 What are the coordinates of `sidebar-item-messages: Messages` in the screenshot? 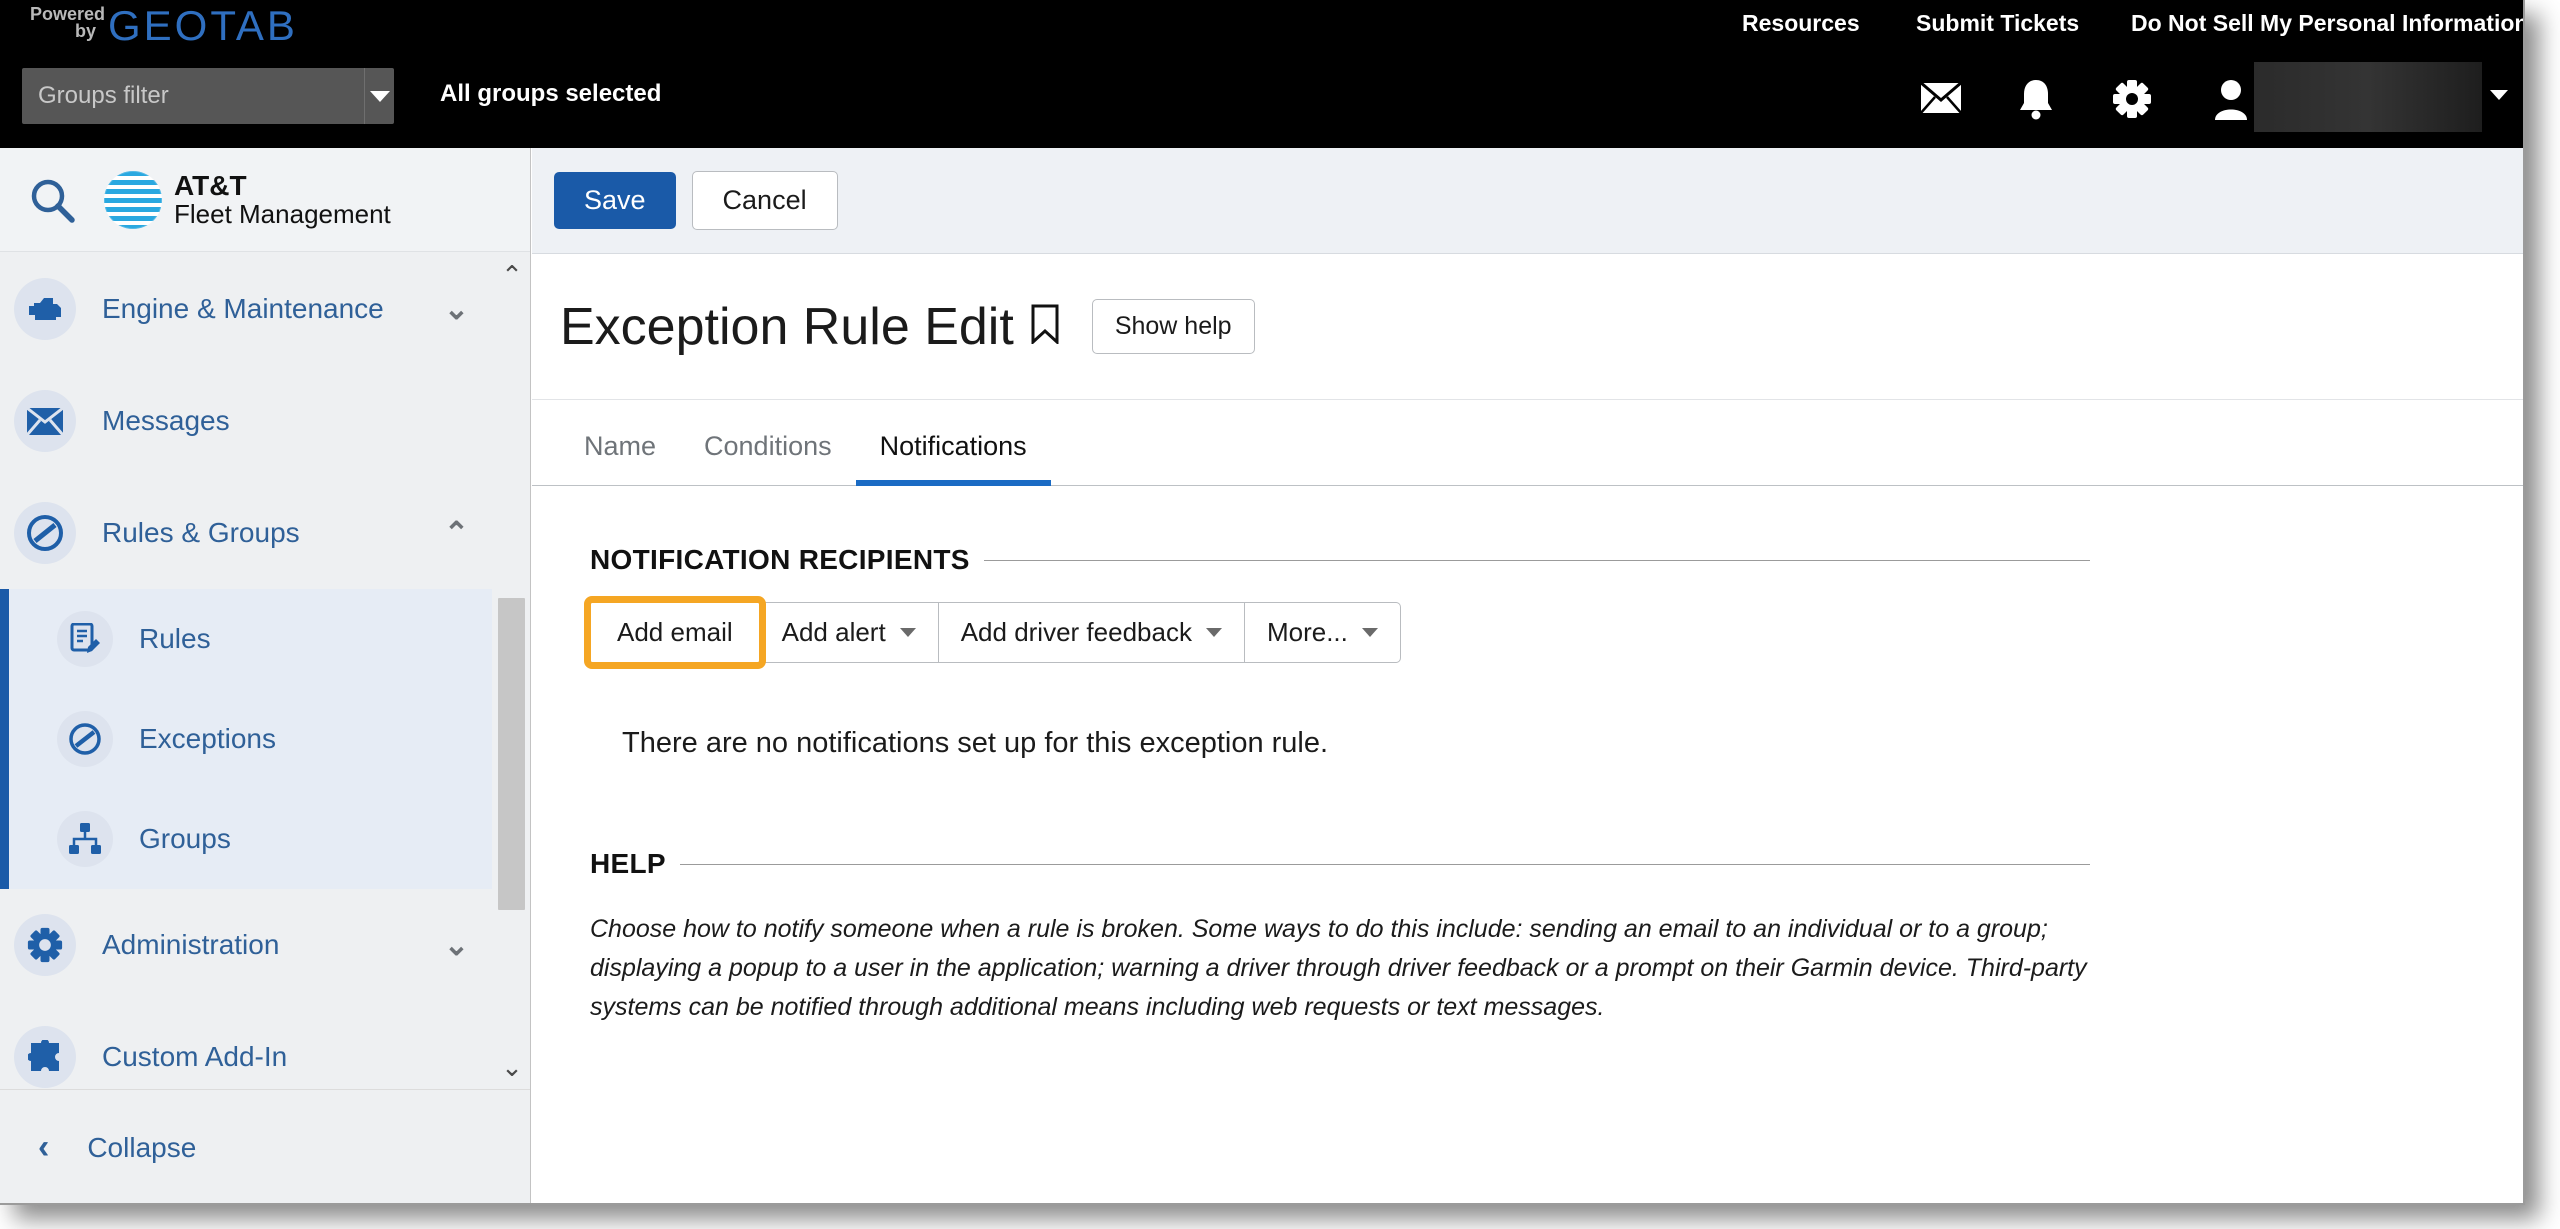 It's located at (265, 421).